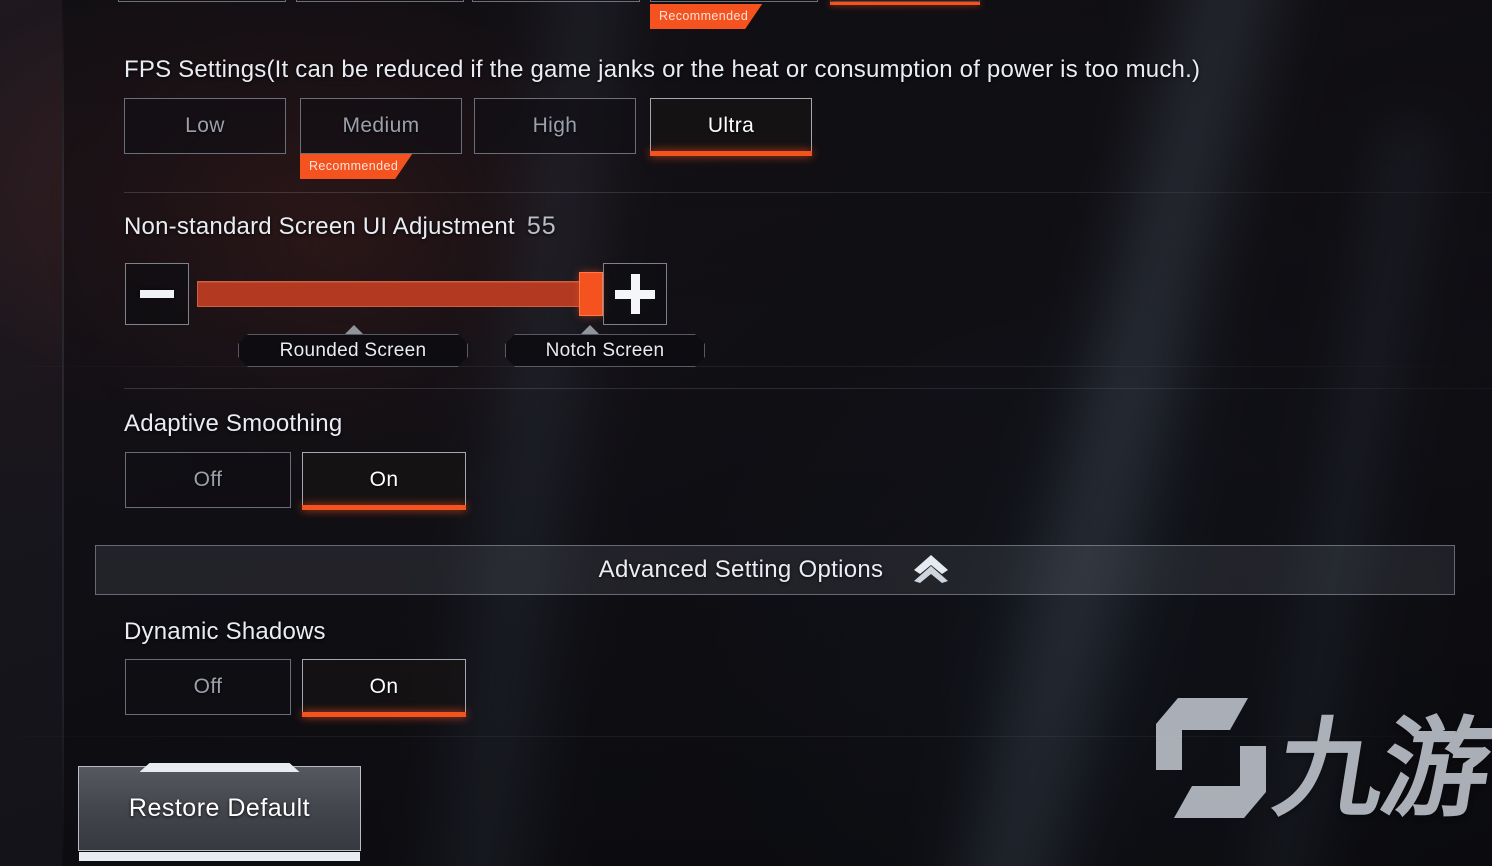  I want to click on fps-option-low-label: Low, so click(205, 125).